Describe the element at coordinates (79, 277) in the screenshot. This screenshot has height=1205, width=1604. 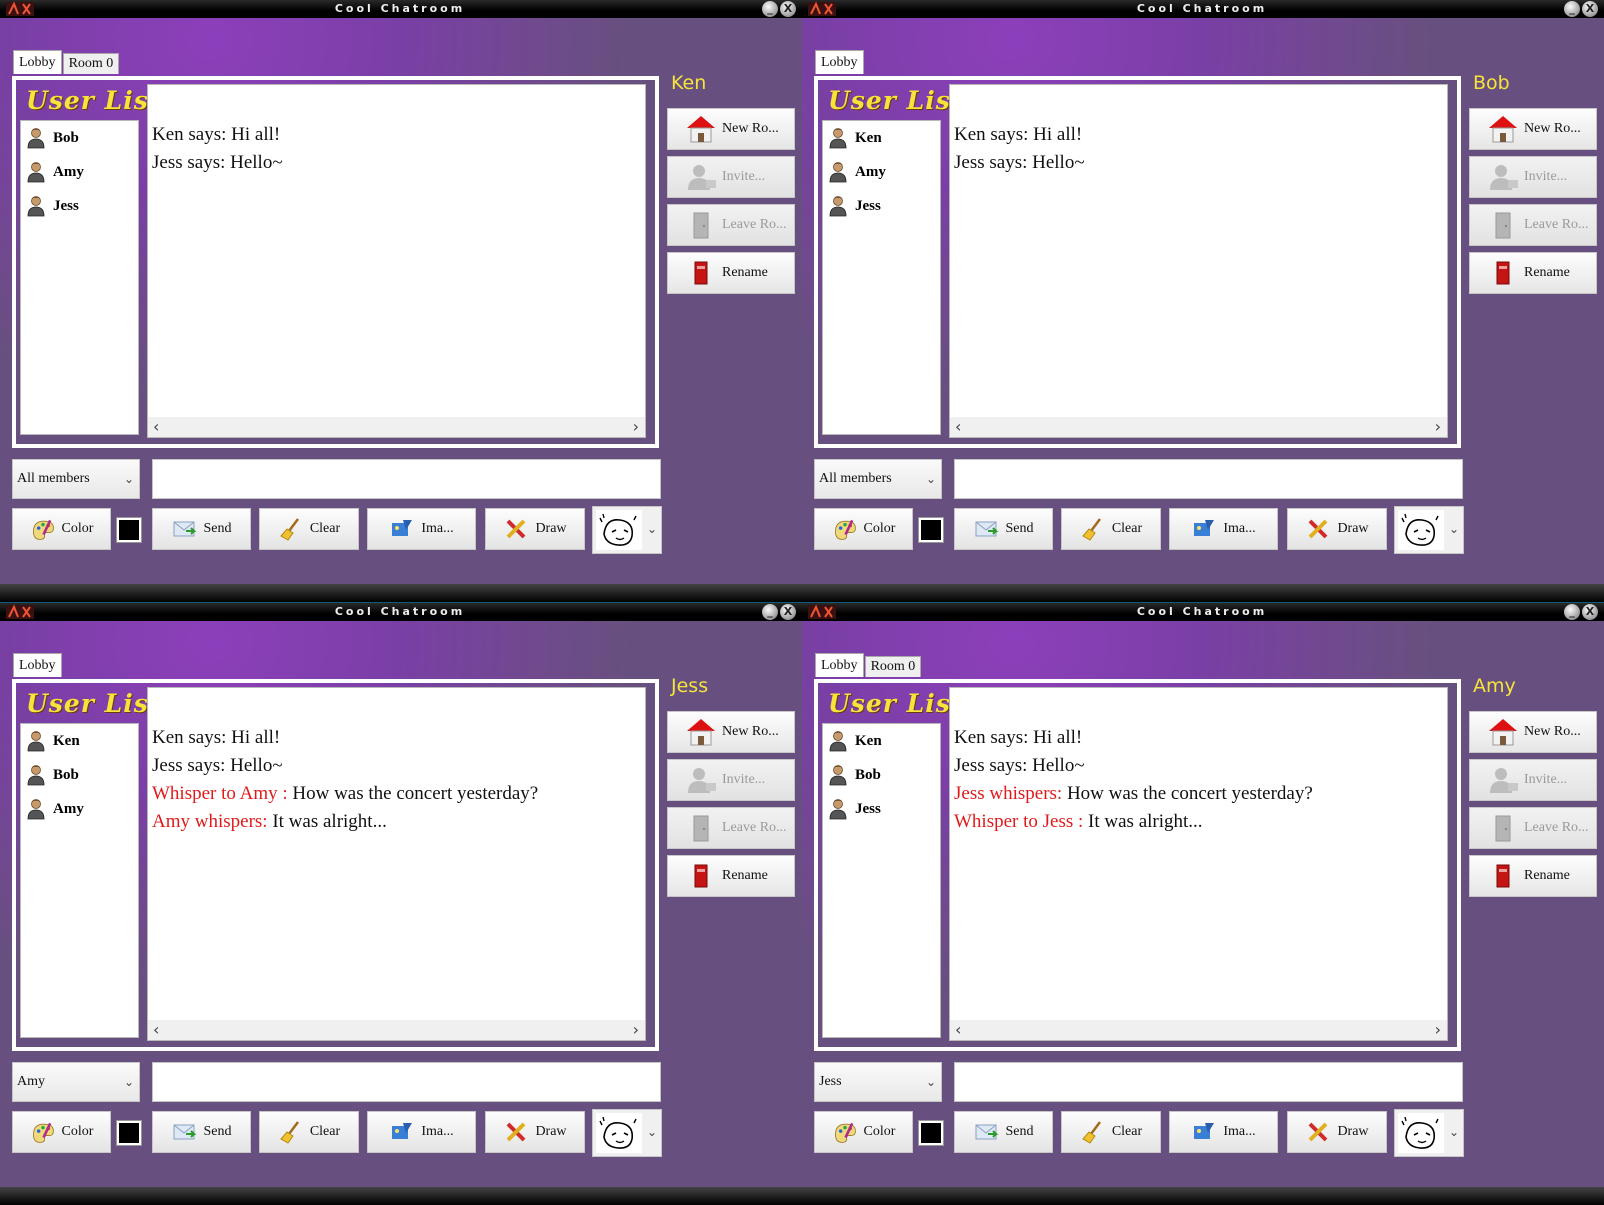
I see `user-list: Bob Amy Jess` at that location.